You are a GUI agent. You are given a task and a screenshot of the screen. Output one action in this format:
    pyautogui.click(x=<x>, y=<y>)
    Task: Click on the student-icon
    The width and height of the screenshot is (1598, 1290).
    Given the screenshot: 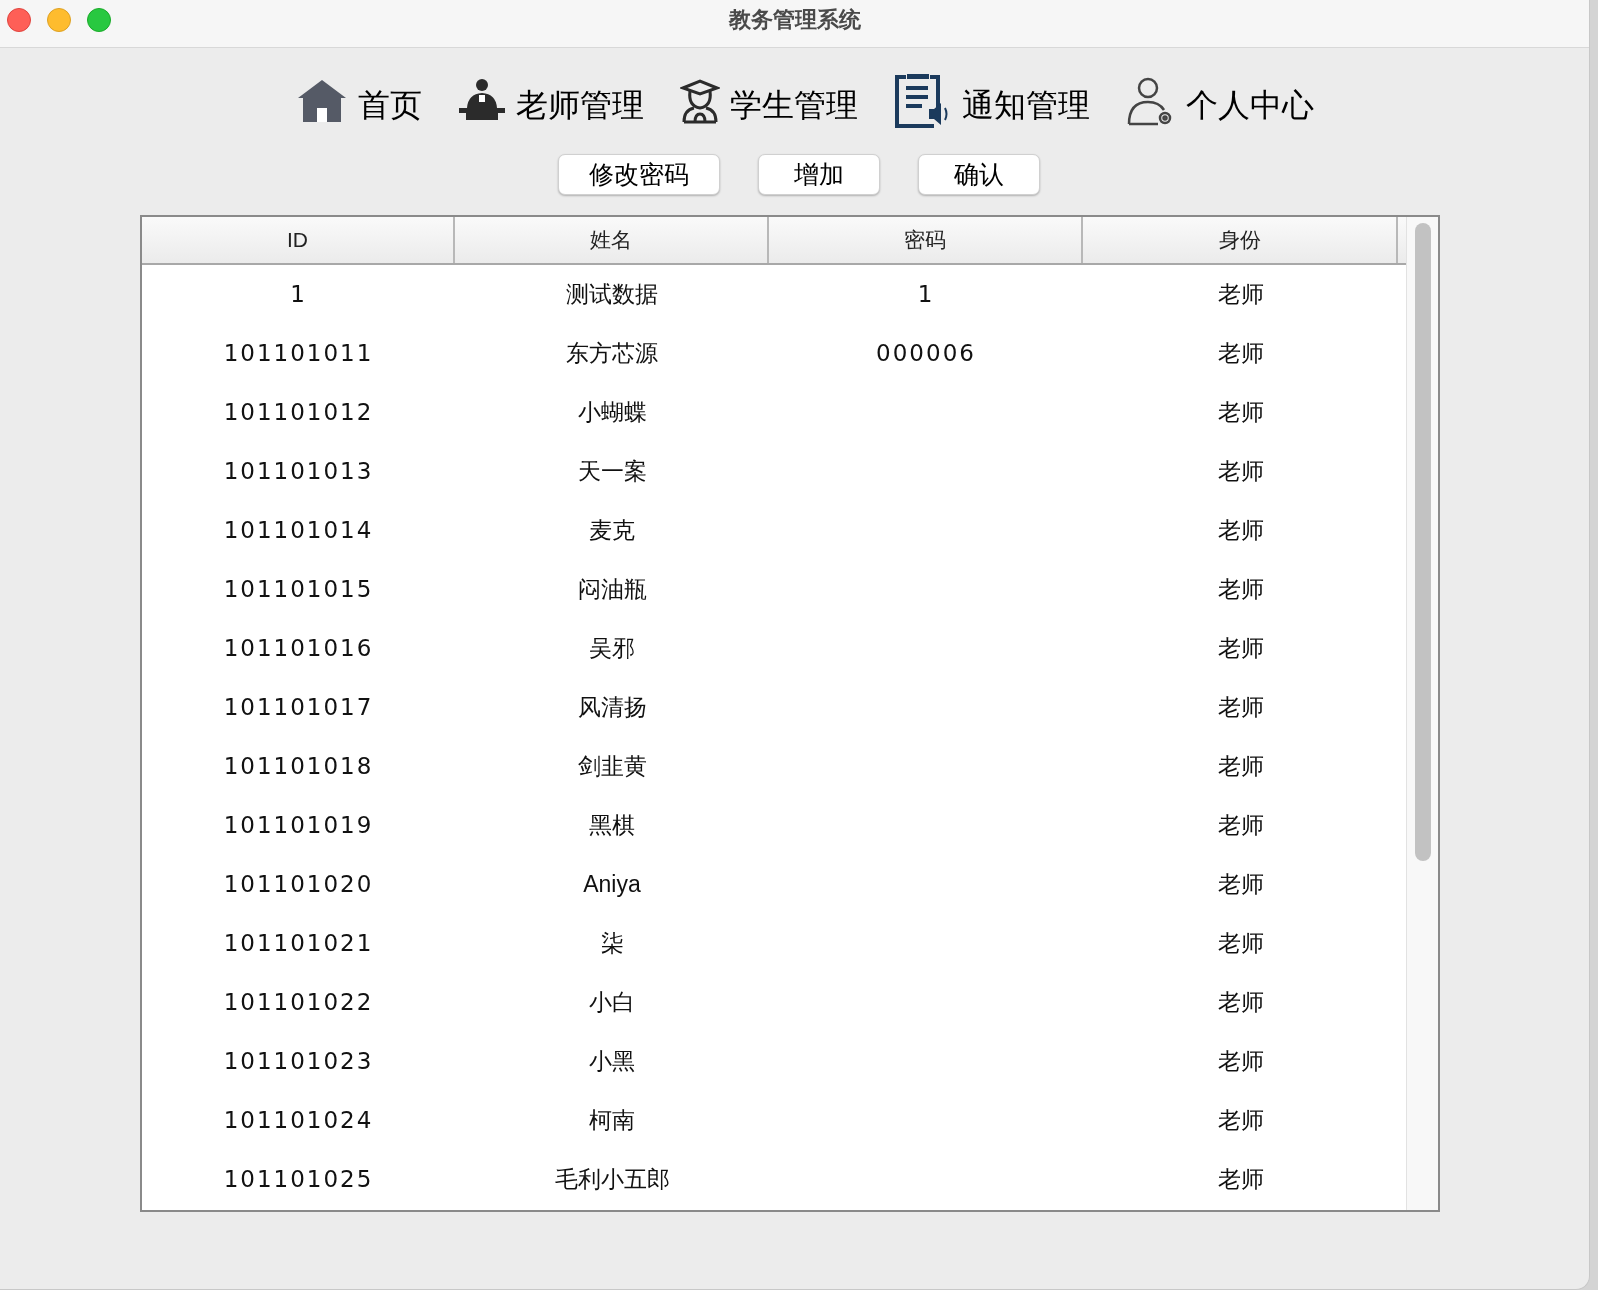 What is the action you would take?
    pyautogui.click(x=699, y=101)
    